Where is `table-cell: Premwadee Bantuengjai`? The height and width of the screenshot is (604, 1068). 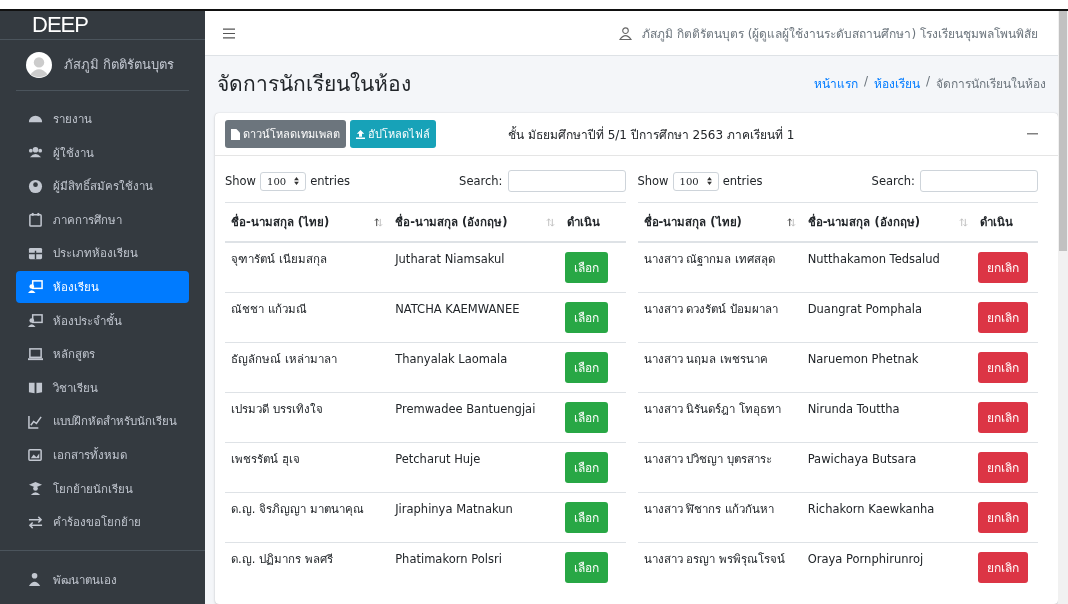
table-cell: Premwadee Bantuengjai is located at coordinates (475, 417).